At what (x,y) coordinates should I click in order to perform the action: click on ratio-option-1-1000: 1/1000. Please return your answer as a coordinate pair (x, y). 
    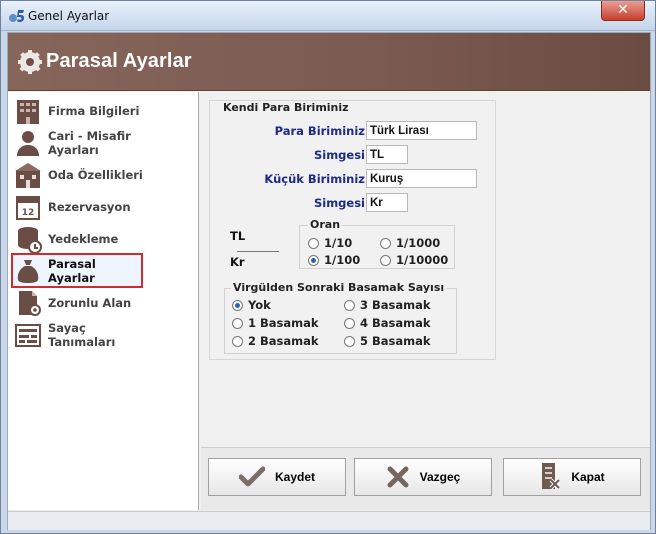
    Looking at the image, I should click on (410, 243).